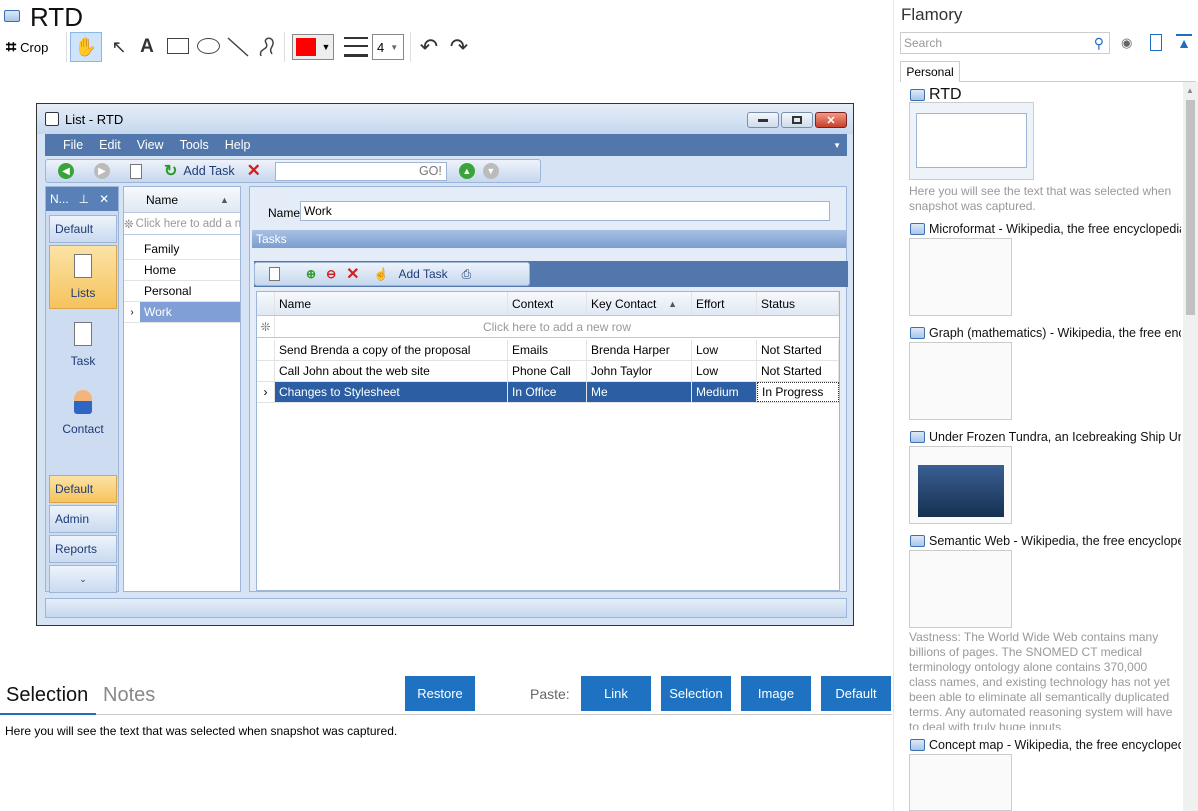 Image resolution: width=1198 pixels, height=811 pixels. Describe the element at coordinates (83, 293) in the screenshot. I see `nav-lists-label: Lists` at that location.